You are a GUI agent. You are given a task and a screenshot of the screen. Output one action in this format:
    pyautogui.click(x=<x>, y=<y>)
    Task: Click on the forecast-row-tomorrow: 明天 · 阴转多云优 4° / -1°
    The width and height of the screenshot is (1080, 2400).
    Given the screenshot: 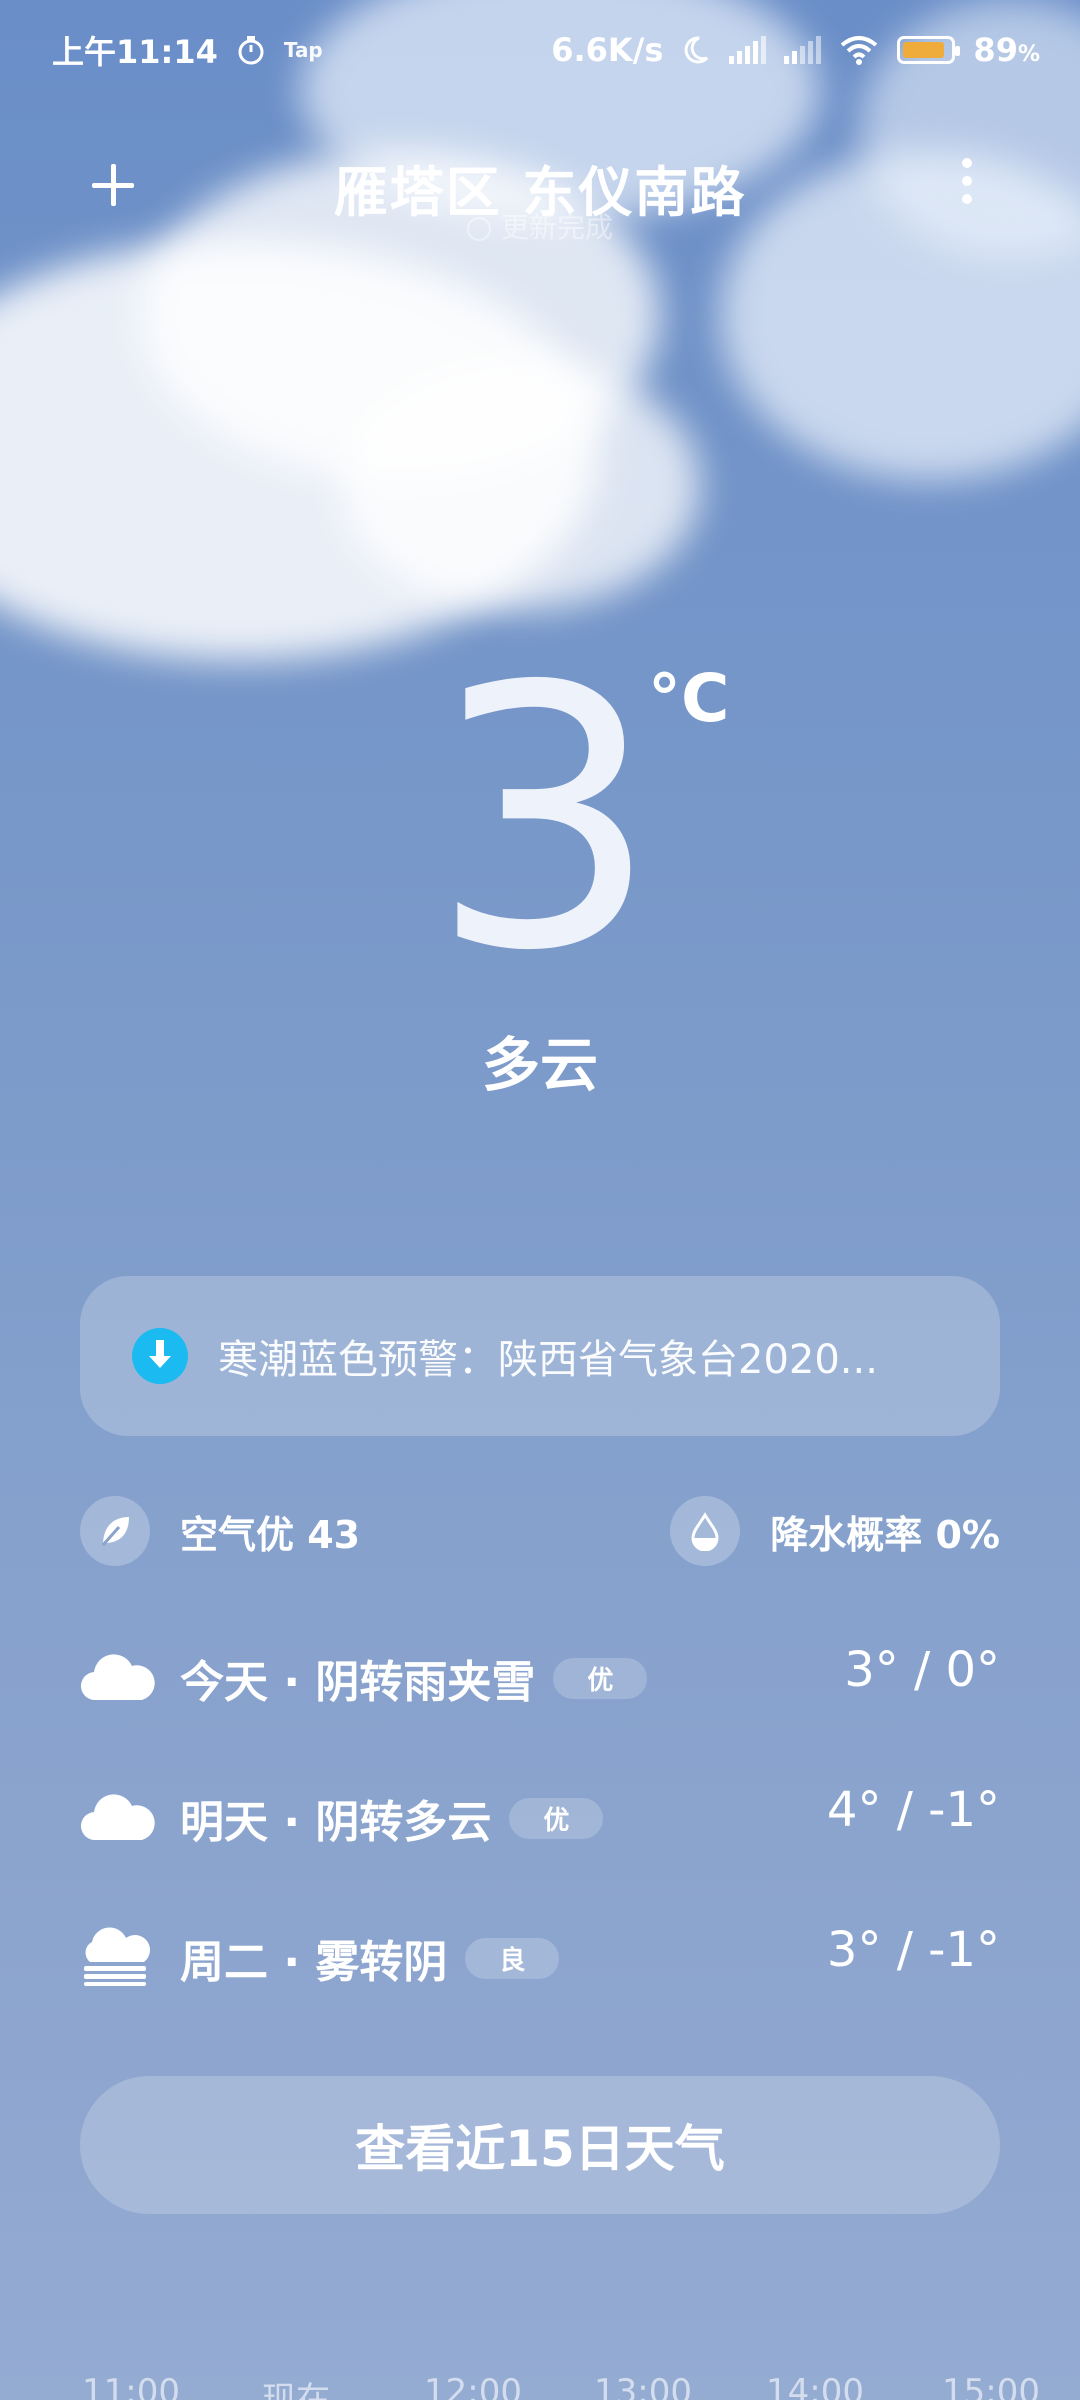 What is the action you would take?
    pyautogui.click(x=540, y=1816)
    